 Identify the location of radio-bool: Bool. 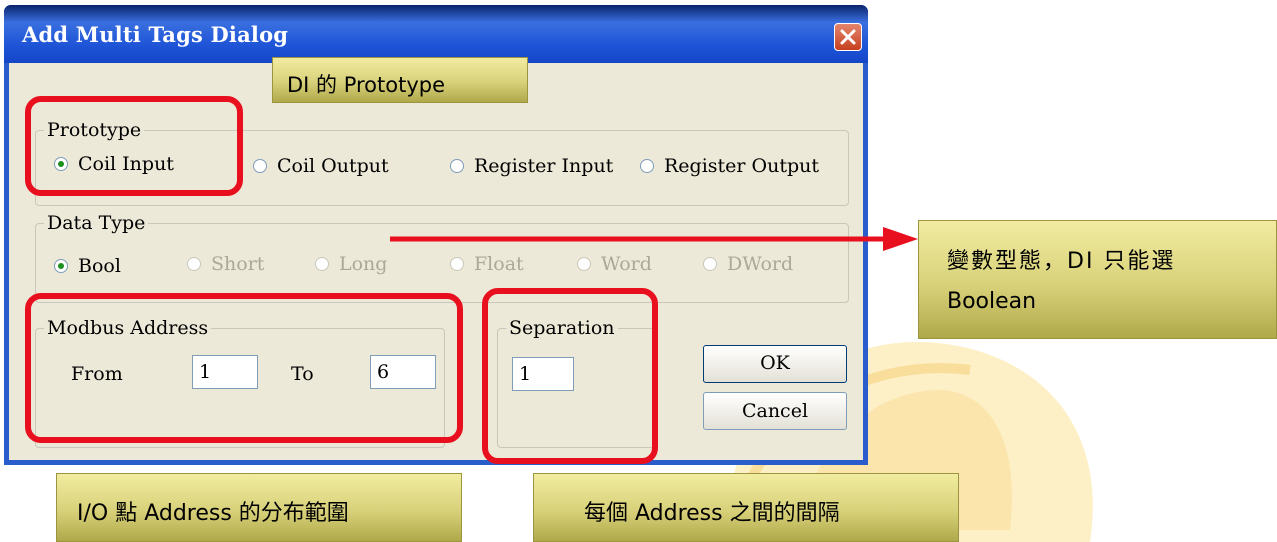
(87, 266).